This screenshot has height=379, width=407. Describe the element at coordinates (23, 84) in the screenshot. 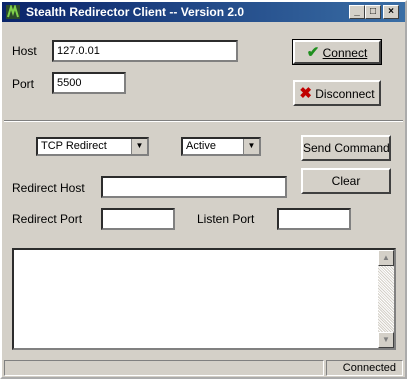

I see `port-label: Port` at that location.